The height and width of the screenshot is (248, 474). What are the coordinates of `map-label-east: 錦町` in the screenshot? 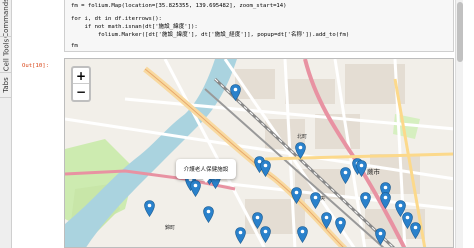 It's located at (170, 228).